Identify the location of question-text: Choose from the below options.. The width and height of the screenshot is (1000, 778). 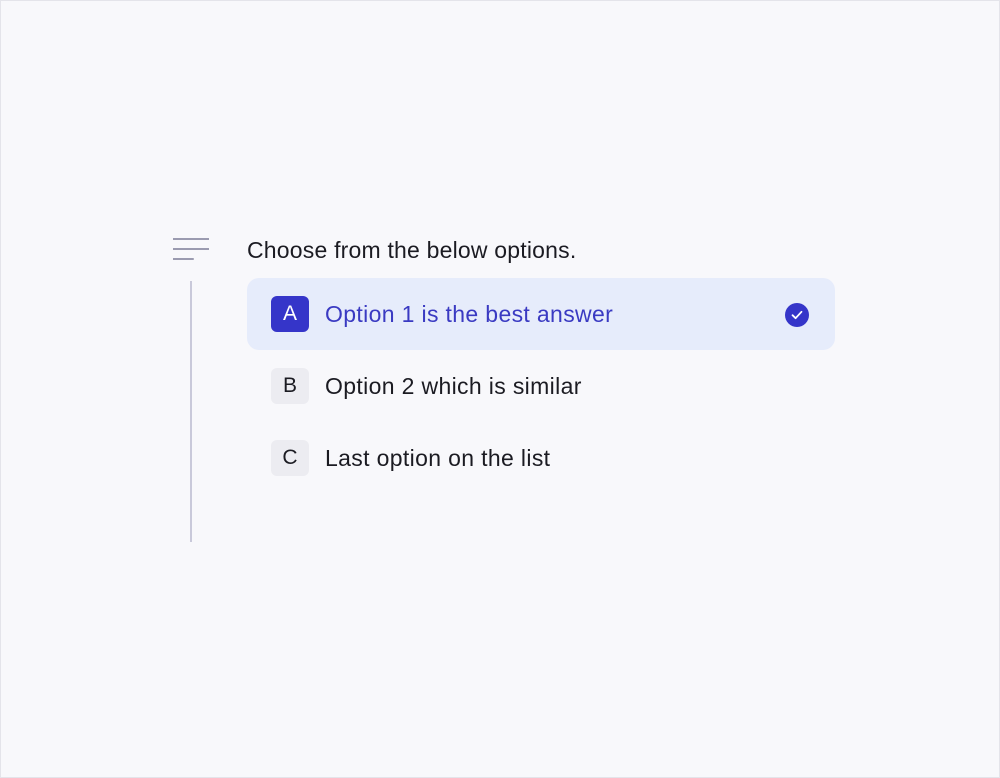
(412, 250).